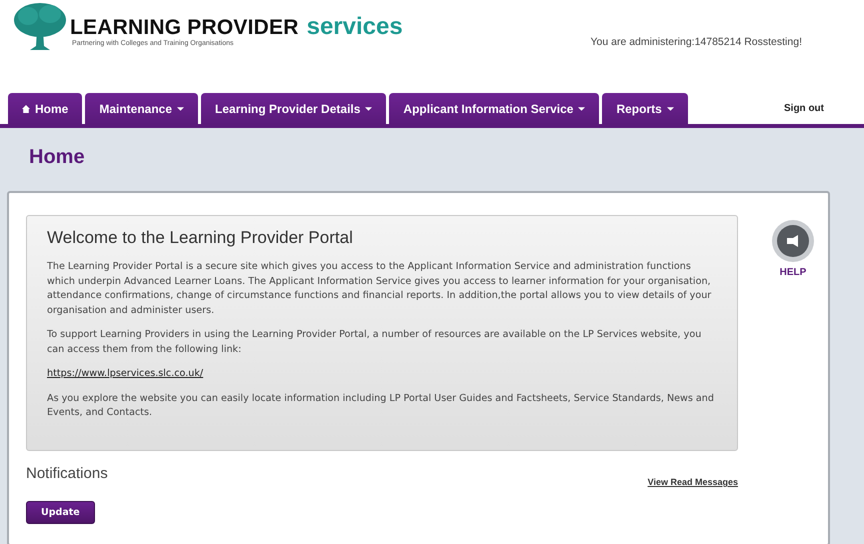 This screenshot has height=544, width=864. What do you see at coordinates (793, 241) in the screenshot?
I see `help-megaphone-icon` at bounding box center [793, 241].